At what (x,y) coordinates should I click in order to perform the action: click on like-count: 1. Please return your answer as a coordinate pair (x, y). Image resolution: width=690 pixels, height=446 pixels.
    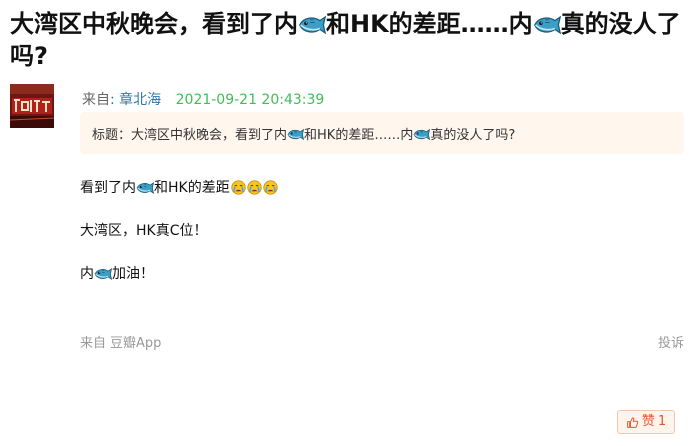
    Looking at the image, I should click on (662, 421).